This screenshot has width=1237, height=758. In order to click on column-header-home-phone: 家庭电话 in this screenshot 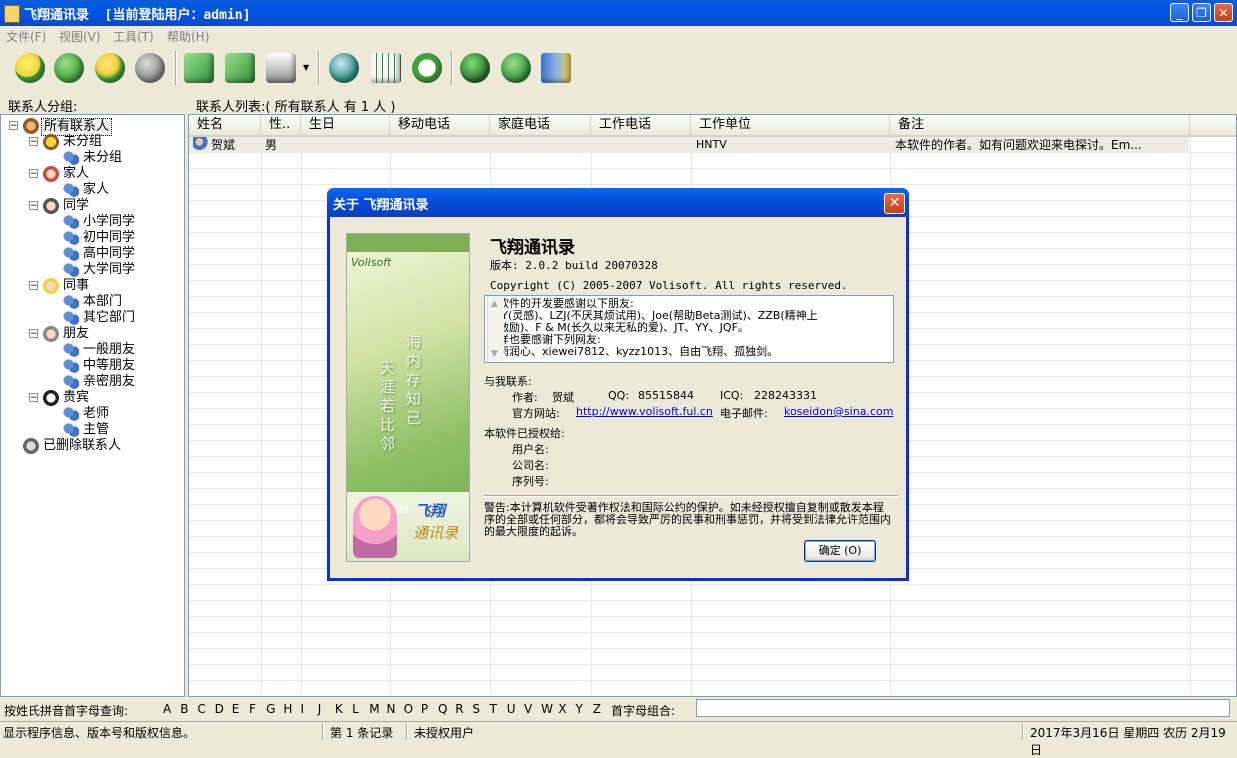, I will do `click(540, 126)`.